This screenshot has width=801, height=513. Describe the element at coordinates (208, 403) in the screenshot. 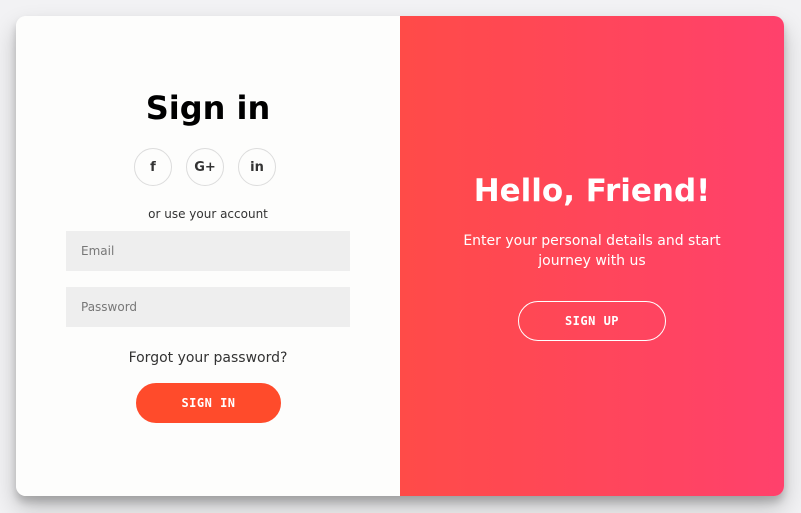

I see `sign-in-button: SIGN IN` at that location.